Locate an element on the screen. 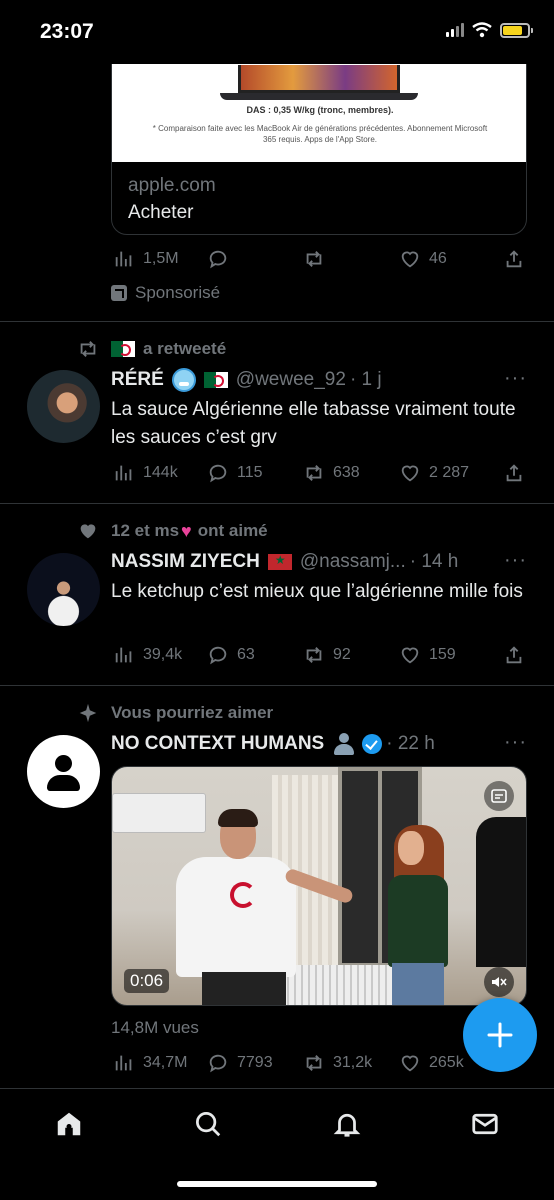 Image resolution: width=554 pixels, height=1200 pixels. tweet-time: · 14 h is located at coordinates (434, 561).